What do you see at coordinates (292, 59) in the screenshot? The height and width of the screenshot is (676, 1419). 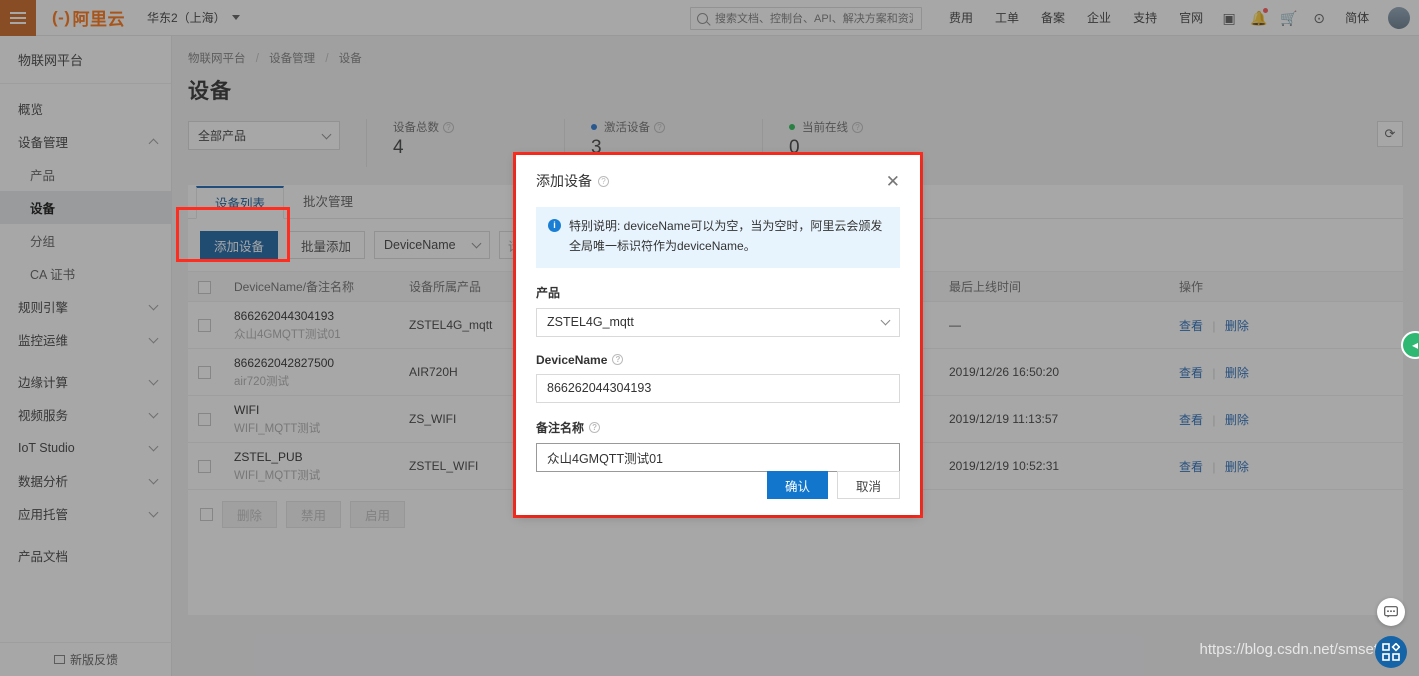 I see `breadcrumb-item-2: 设备管理` at bounding box center [292, 59].